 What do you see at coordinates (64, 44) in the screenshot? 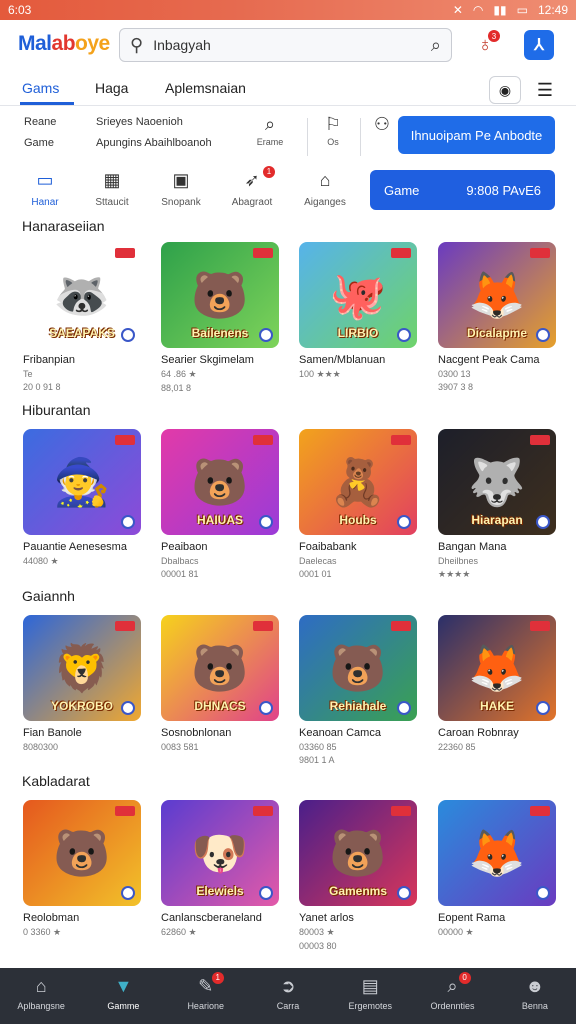
I see `app-logo: Malaboye` at bounding box center [64, 44].